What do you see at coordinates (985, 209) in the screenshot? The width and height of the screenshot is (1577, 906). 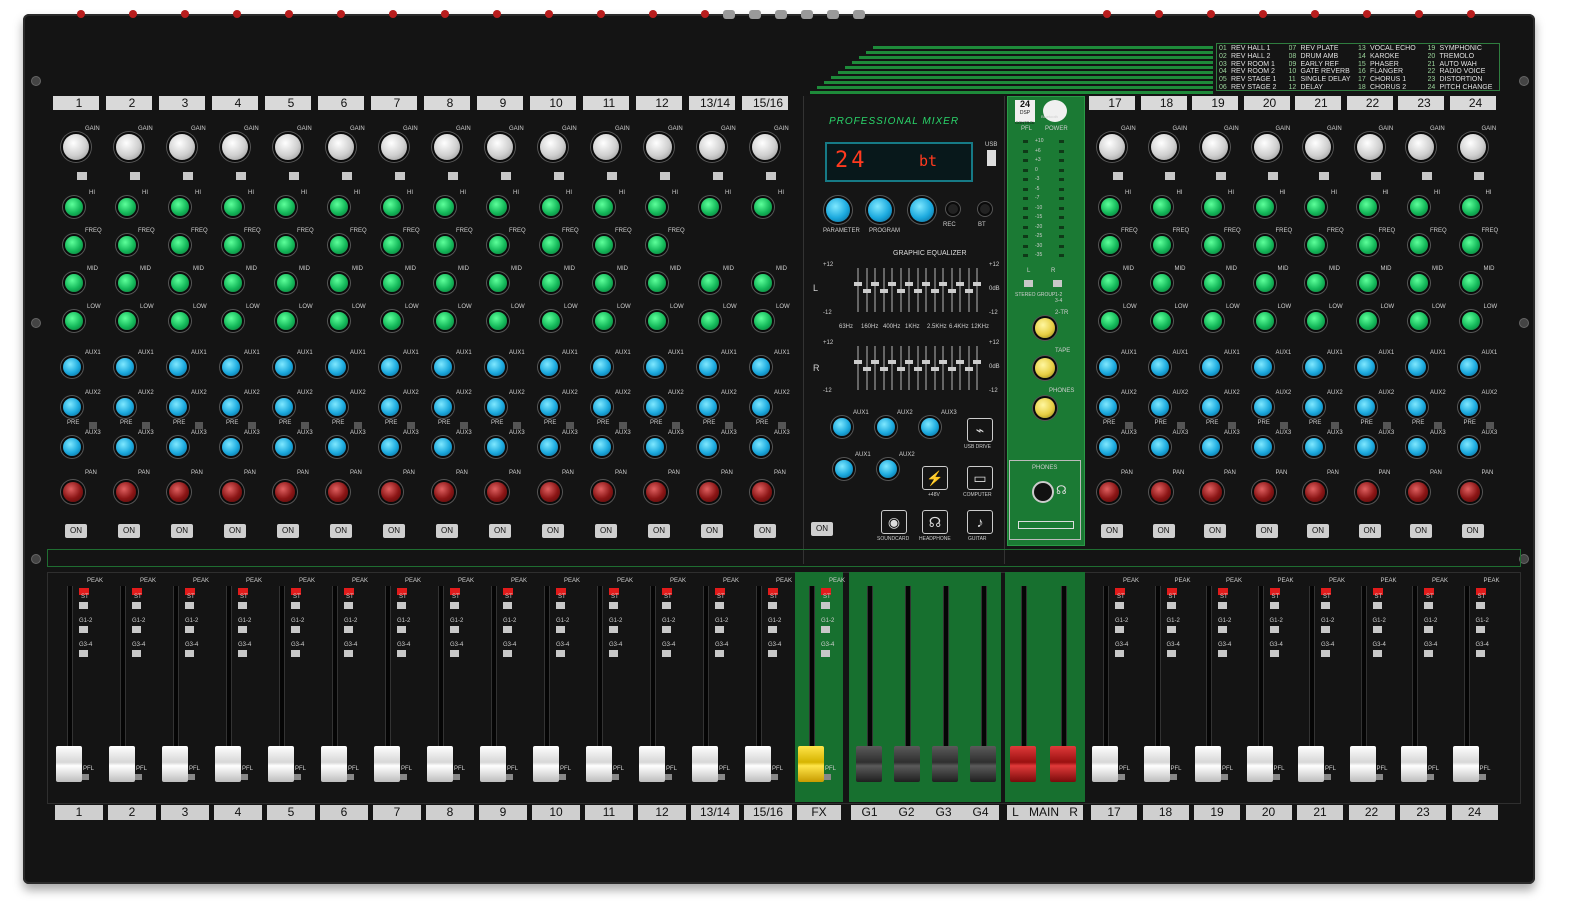 I see `bt-button` at bounding box center [985, 209].